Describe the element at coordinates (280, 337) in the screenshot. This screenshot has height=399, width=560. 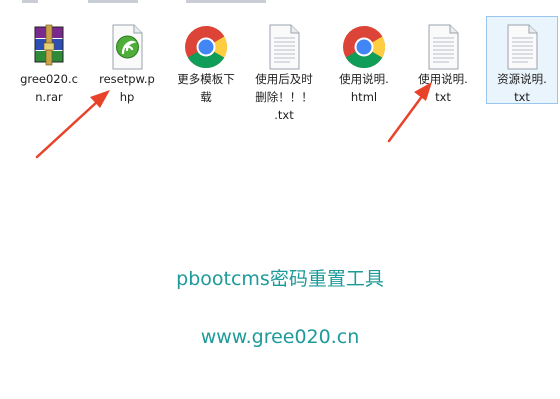
I see `website-url: www.gree020.cn` at that location.